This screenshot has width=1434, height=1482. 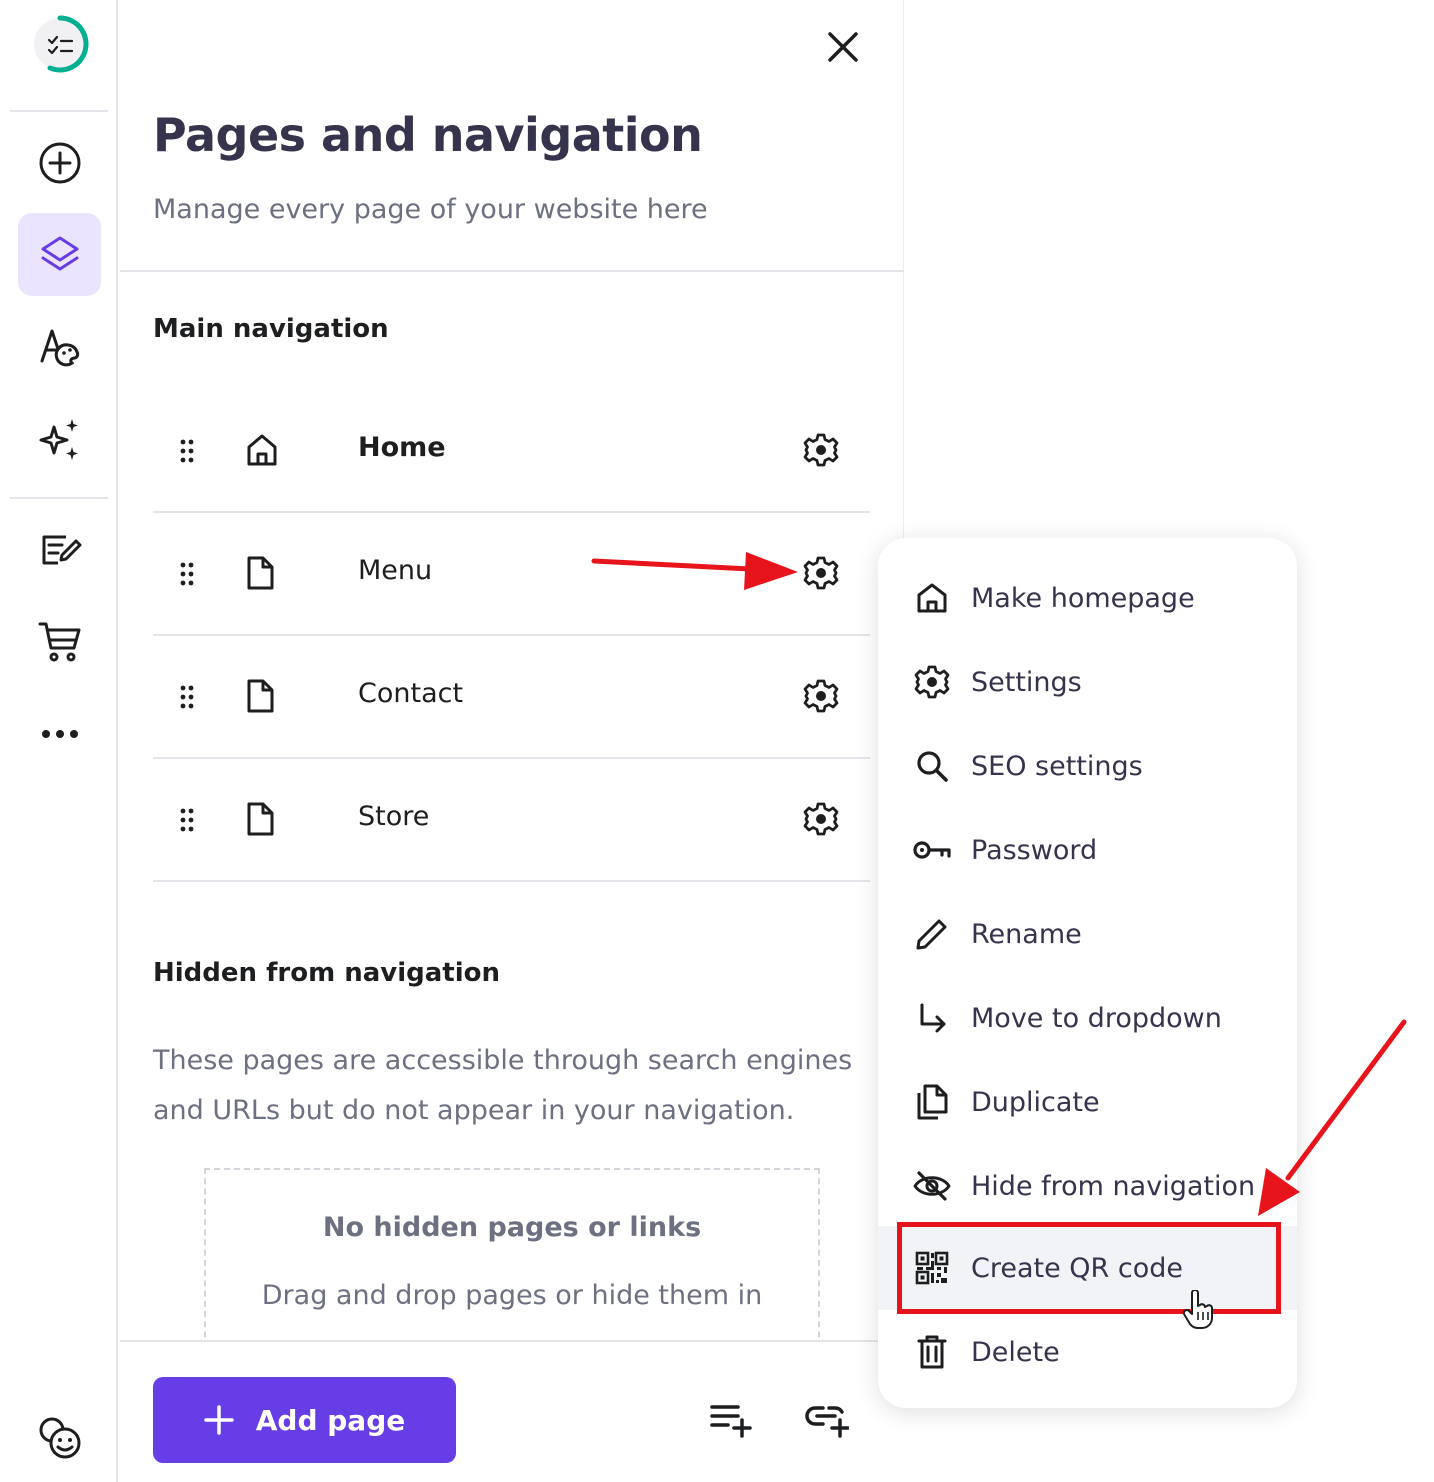 I want to click on menu-item-seo-settings: SEO settings, so click(x=1087, y=766).